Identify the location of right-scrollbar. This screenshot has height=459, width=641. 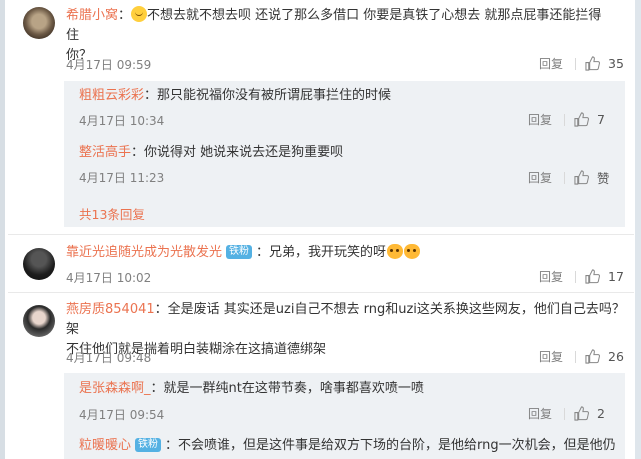
(638, 229).